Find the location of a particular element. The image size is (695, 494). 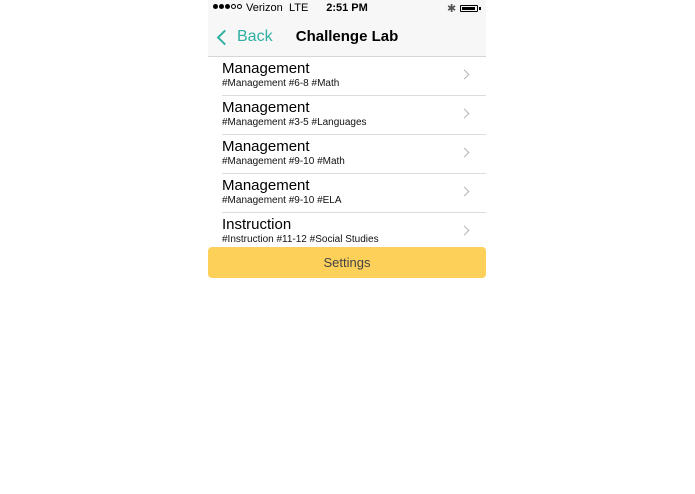

settings-button: Settings is located at coordinates (347, 262).